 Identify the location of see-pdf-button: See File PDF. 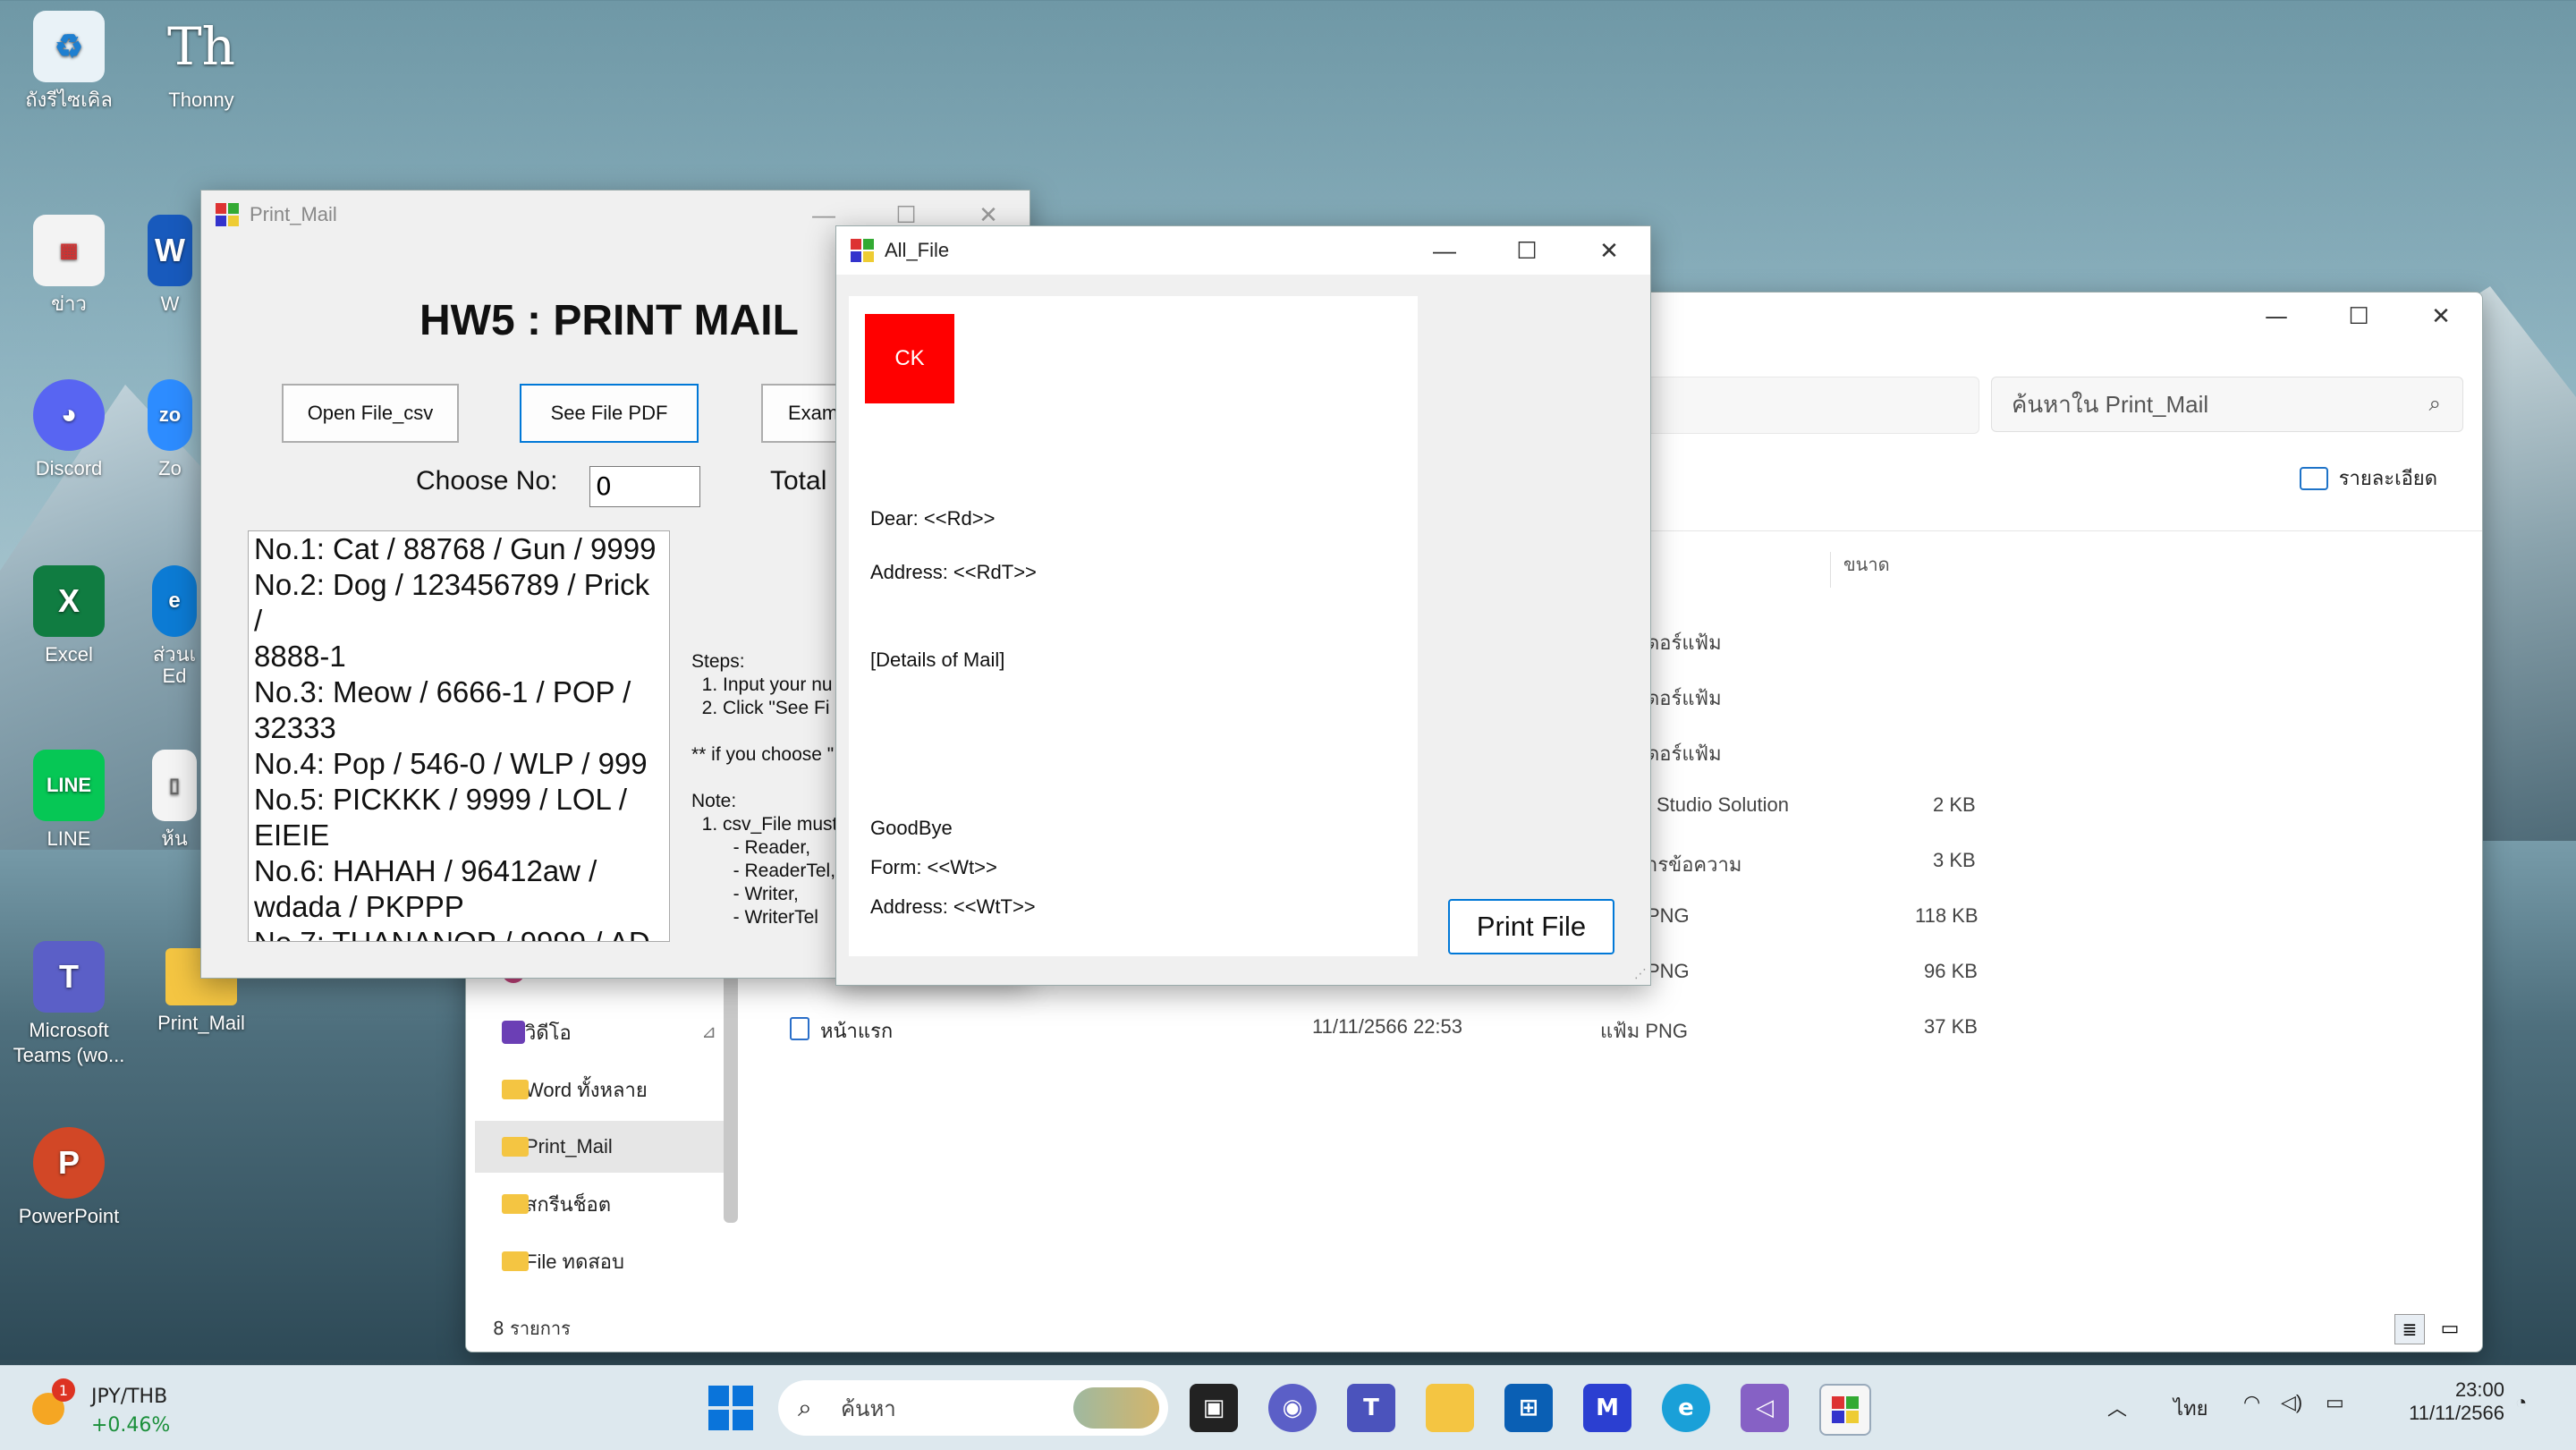
(609, 413).